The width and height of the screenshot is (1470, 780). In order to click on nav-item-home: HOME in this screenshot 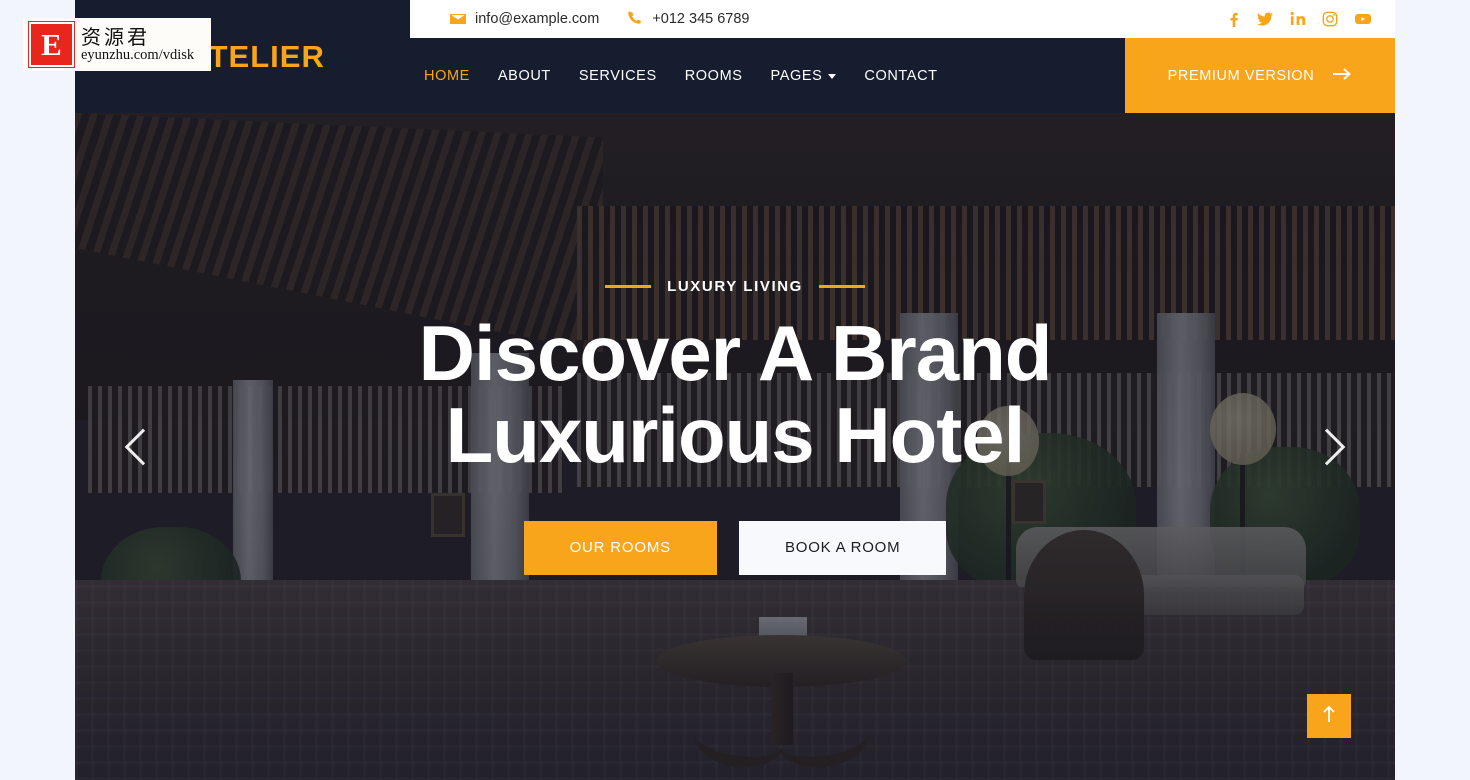, I will do `click(447, 76)`.